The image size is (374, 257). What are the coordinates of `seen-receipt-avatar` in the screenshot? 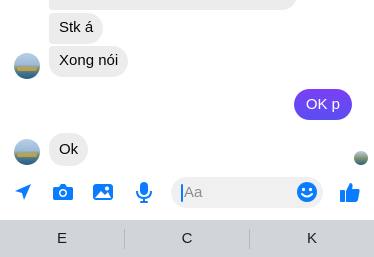 It's located at (361, 158).